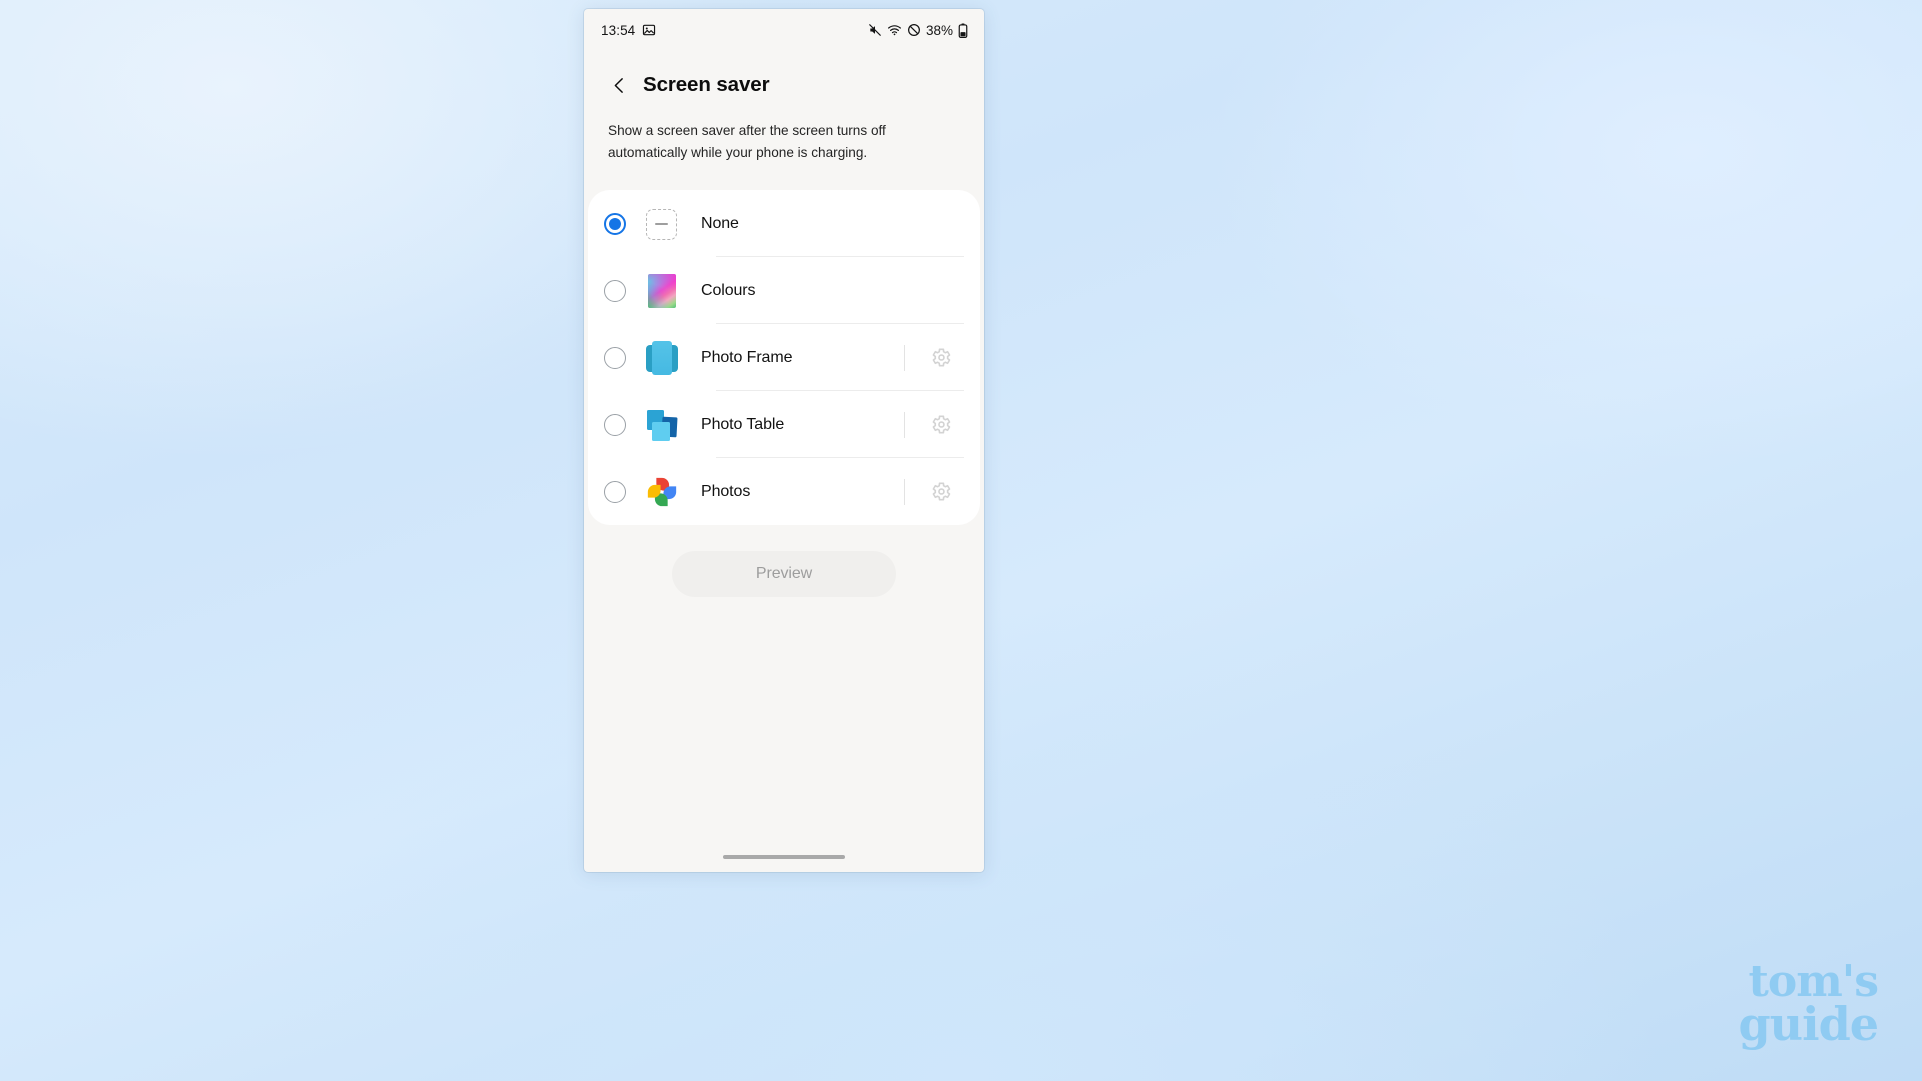 Image resolution: width=1922 pixels, height=1081 pixels. Describe the element at coordinates (939, 30) in the screenshot. I see `battery-percent: 38%` at that location.